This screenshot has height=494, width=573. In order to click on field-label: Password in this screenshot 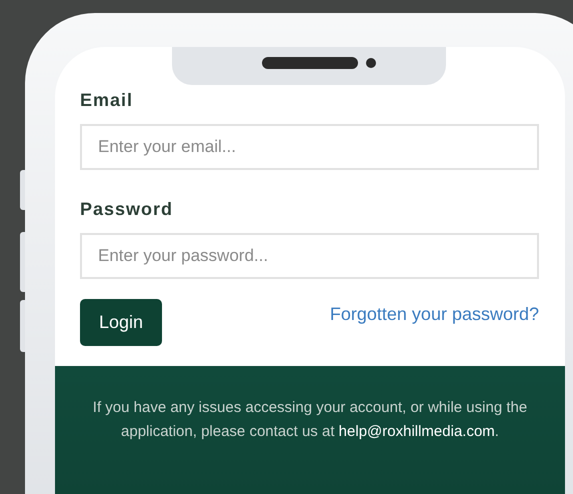, I will do `click(127, 209)`.